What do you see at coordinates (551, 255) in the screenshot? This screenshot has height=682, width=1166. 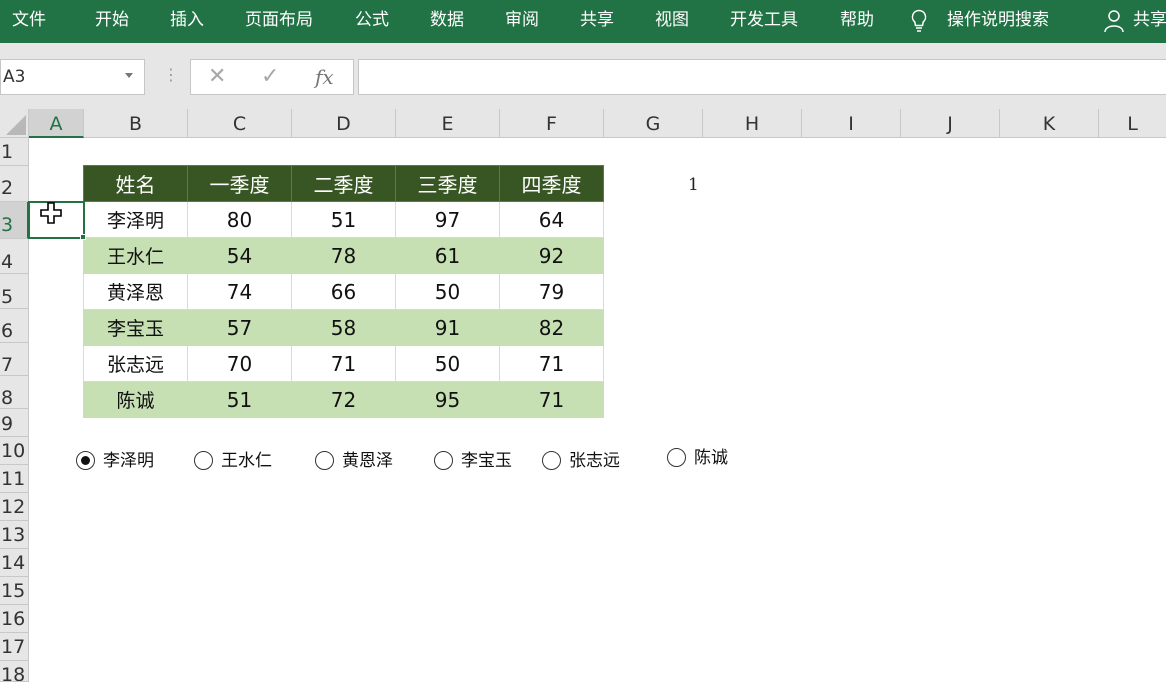 I see `cell-q4: 92` at bounding box center [551, 255].